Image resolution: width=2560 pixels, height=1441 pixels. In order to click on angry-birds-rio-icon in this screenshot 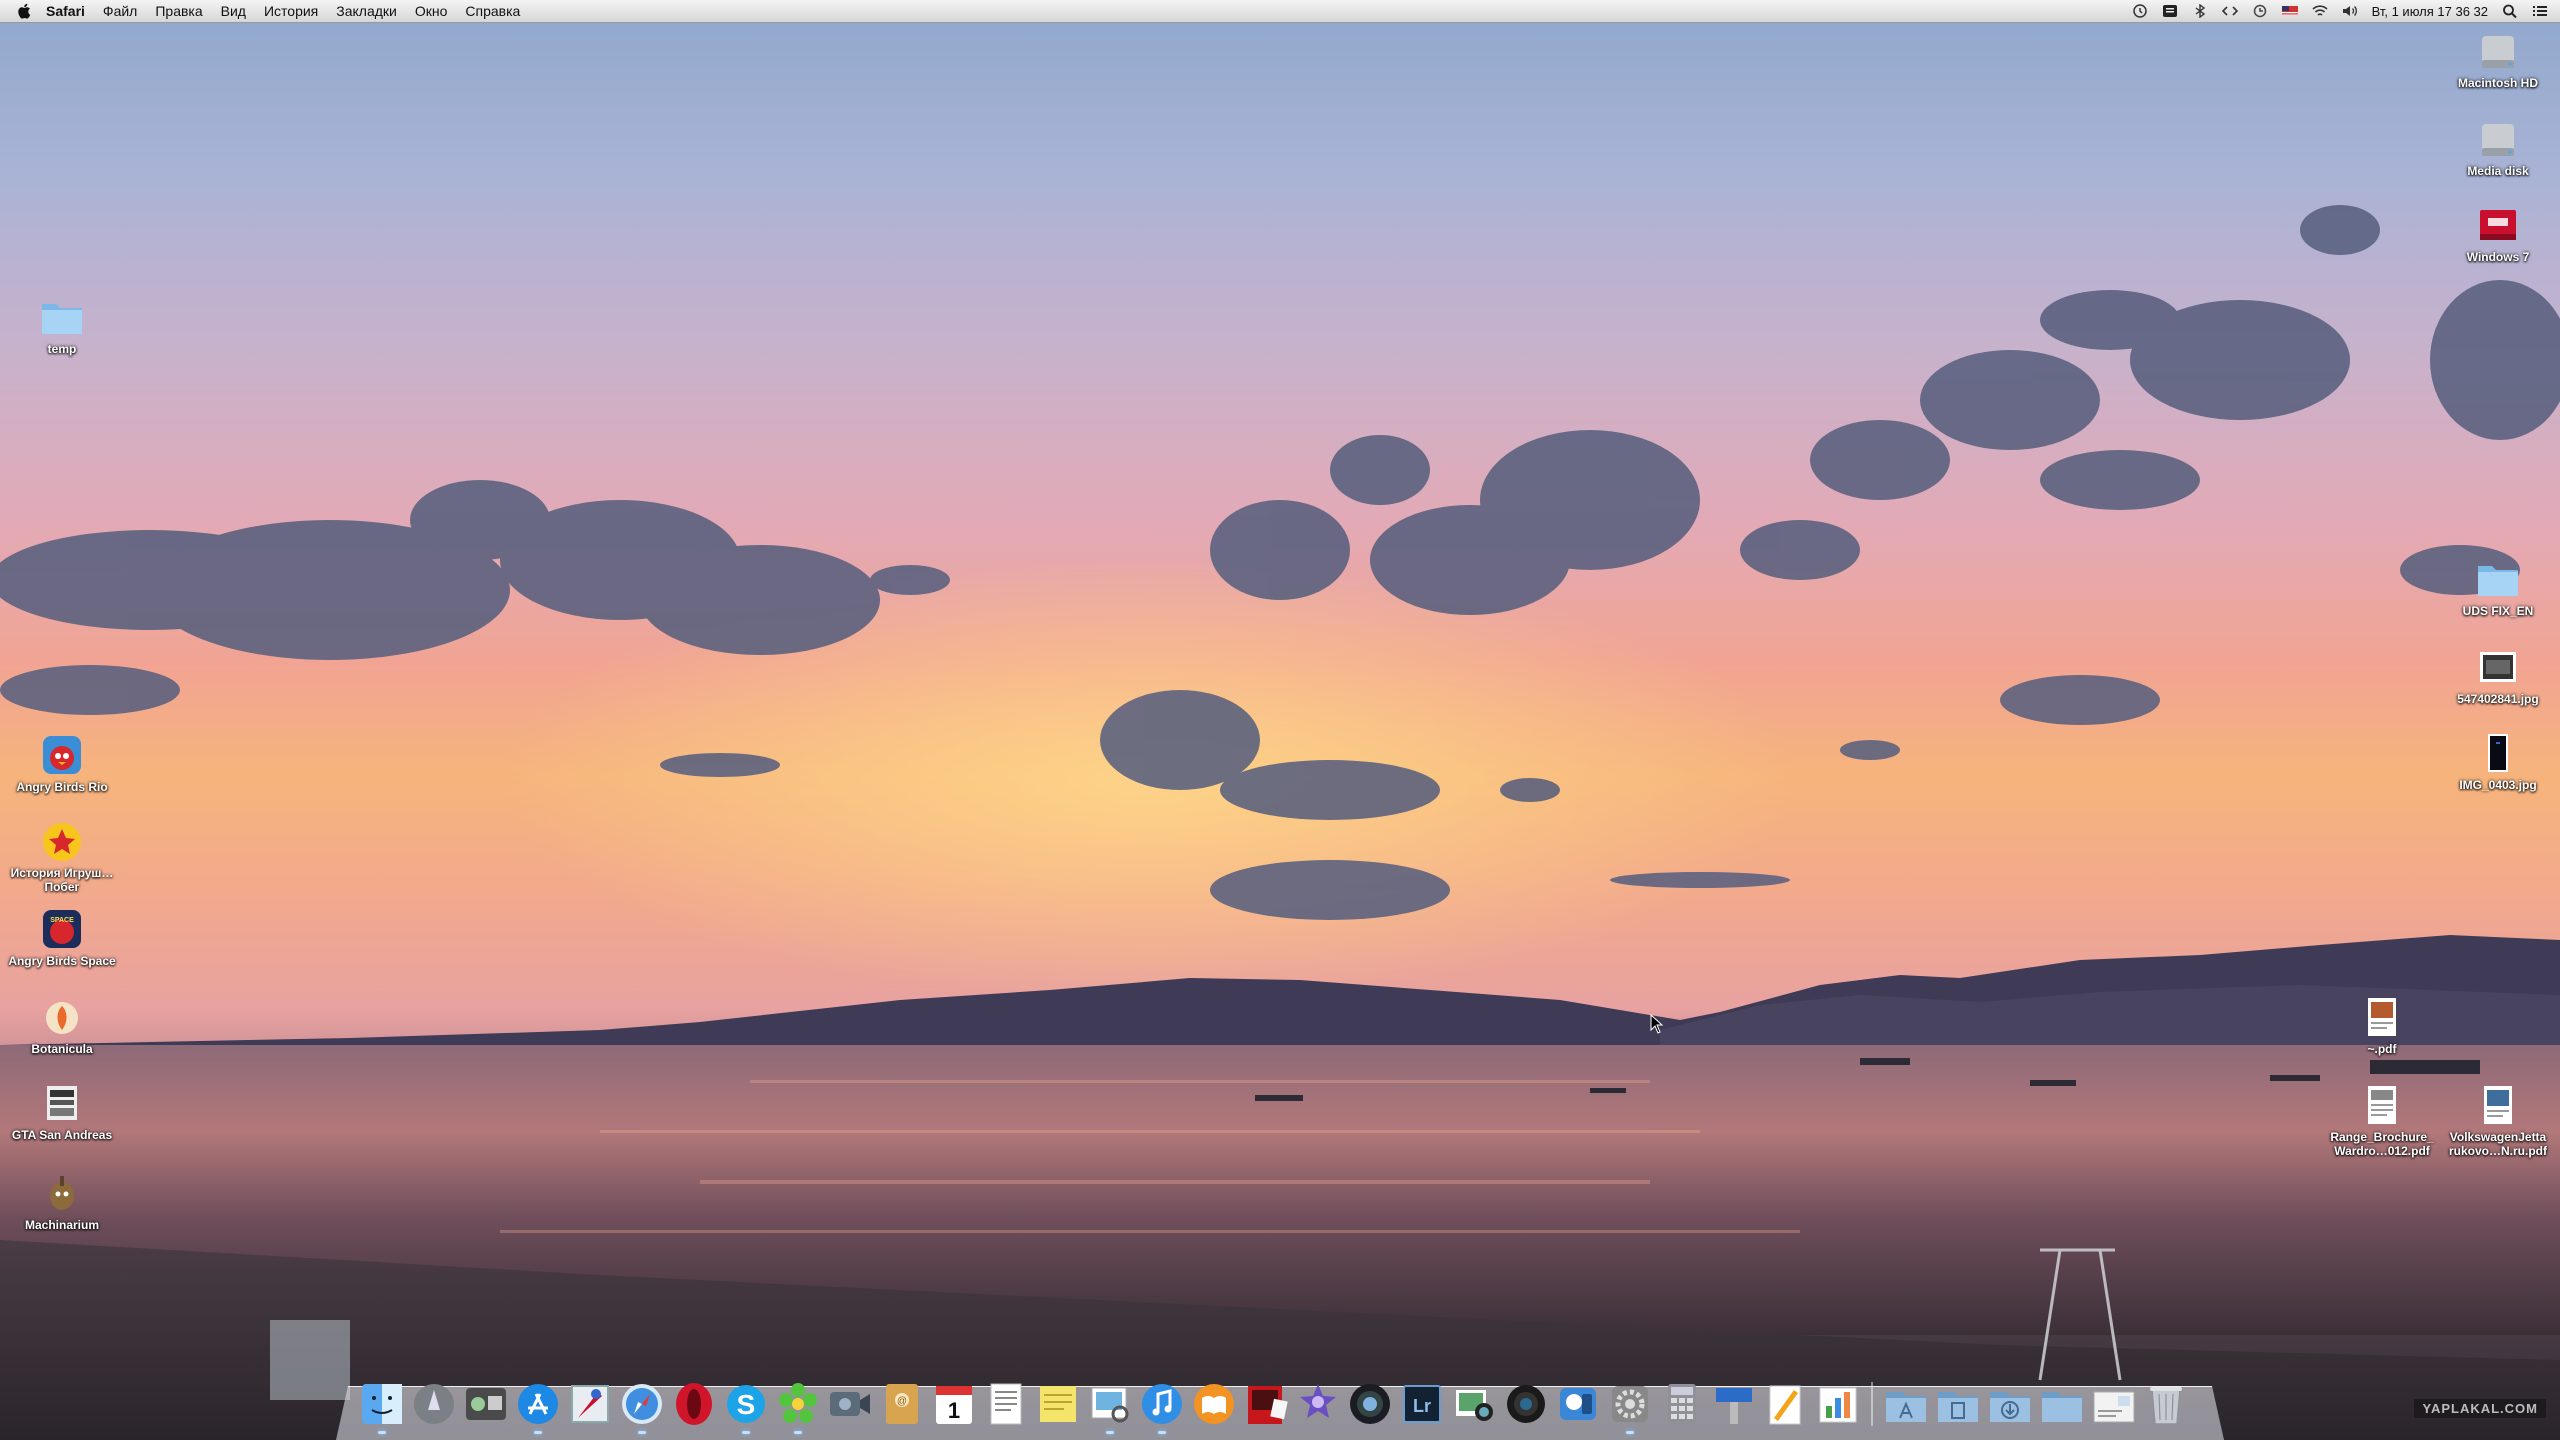, I will do `click(62, 755)`.